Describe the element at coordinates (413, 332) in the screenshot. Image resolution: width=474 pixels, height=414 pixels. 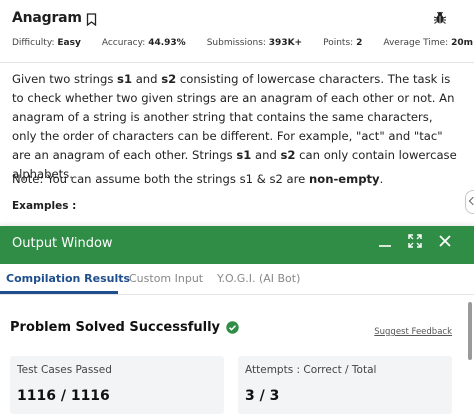
I see `suggest-feedback-link: Suggest Feedback` at that location.